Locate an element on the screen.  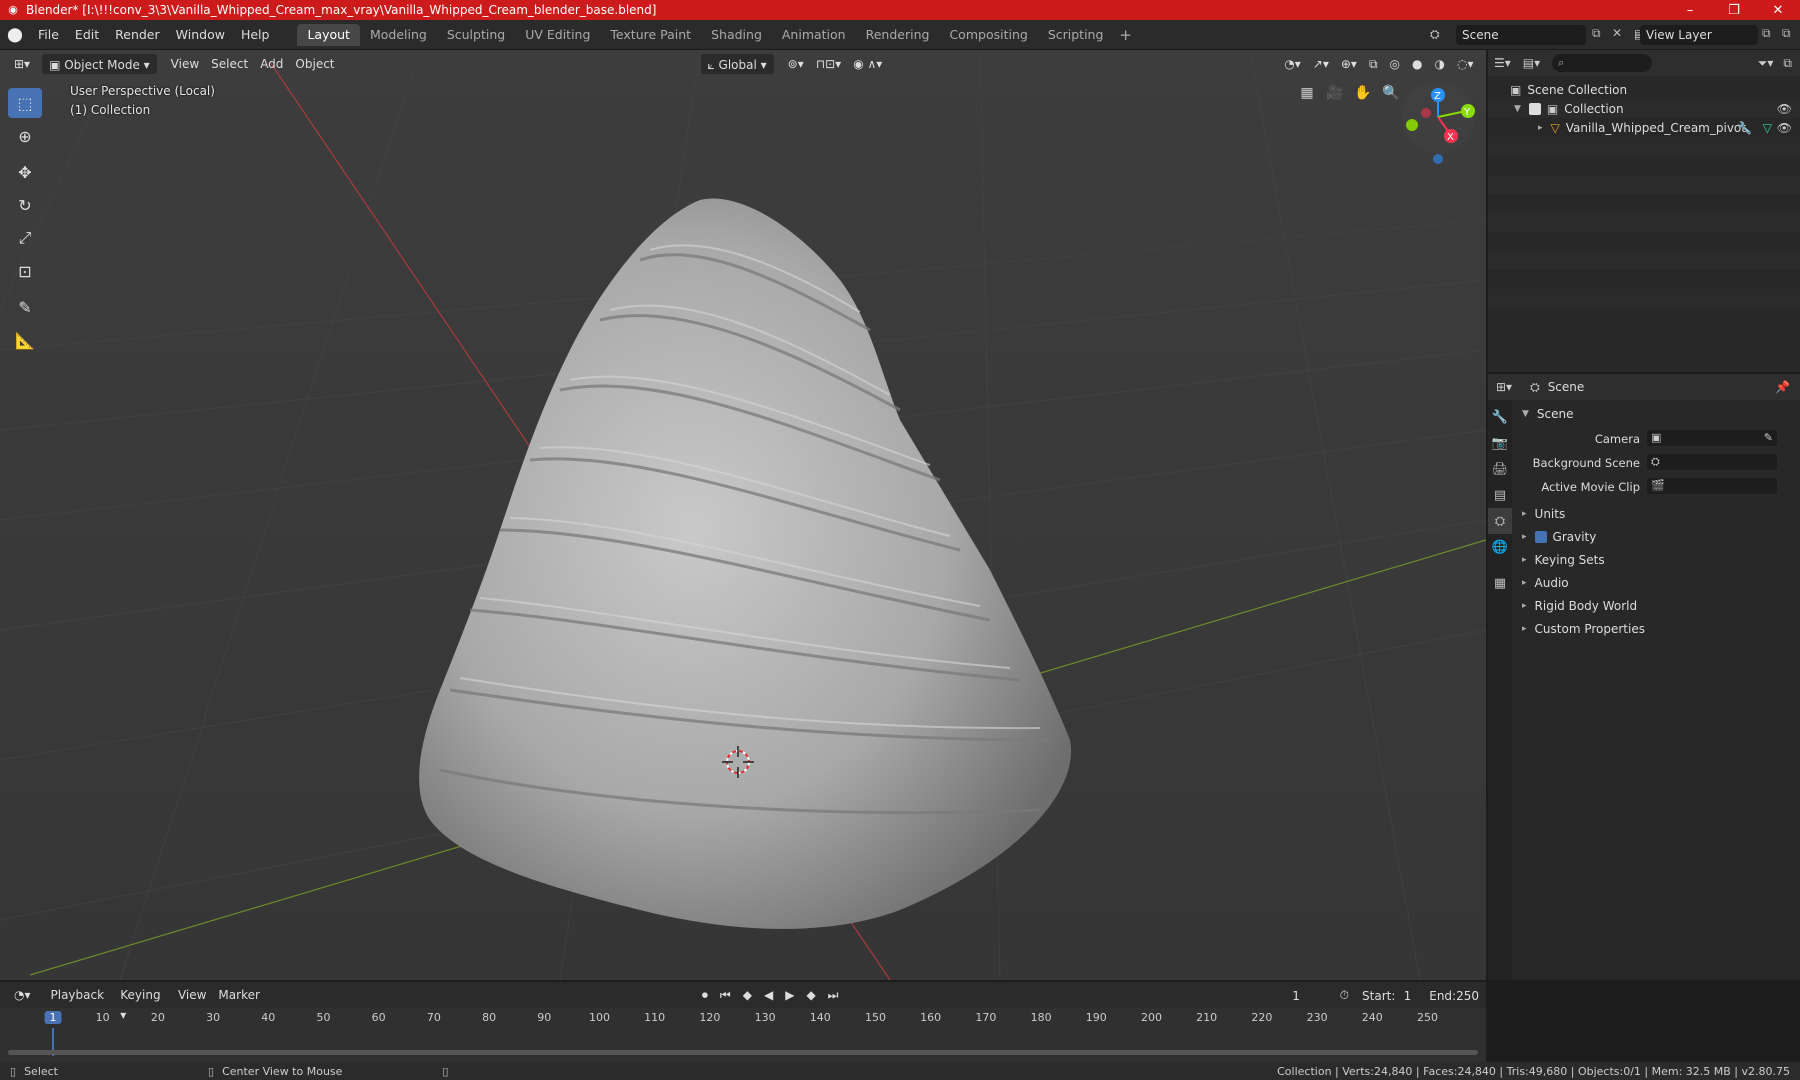
pivot-point-icon: ⊚▾ is located at coordinates (796, 64).